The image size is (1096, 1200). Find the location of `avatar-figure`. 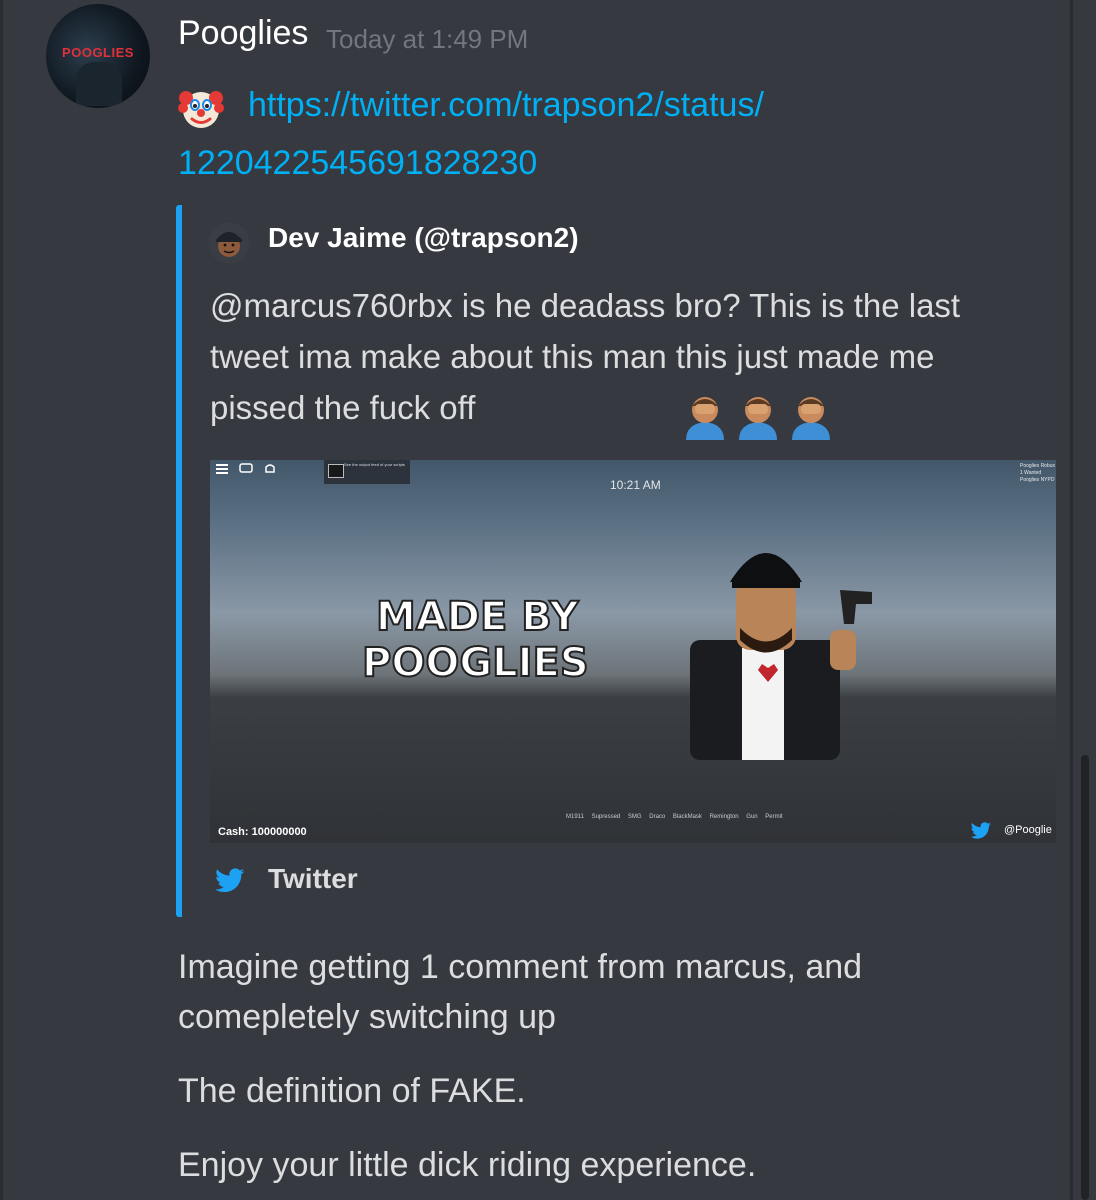

avatar-figure is located at coordinates (99, 84).